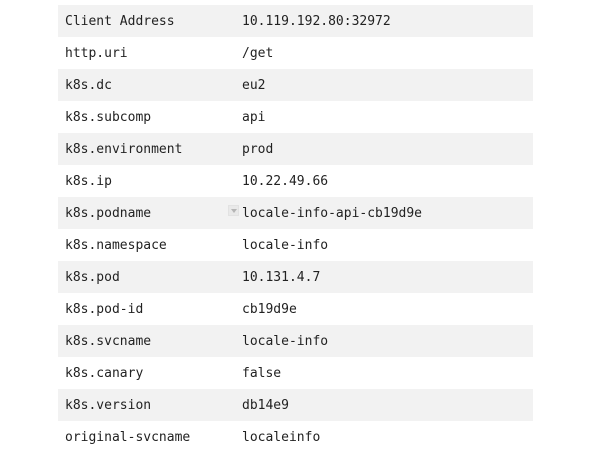 The height and width of the screenshot is (454, 593). I want to click on field-name: k8s.ip, so click(88, 181).